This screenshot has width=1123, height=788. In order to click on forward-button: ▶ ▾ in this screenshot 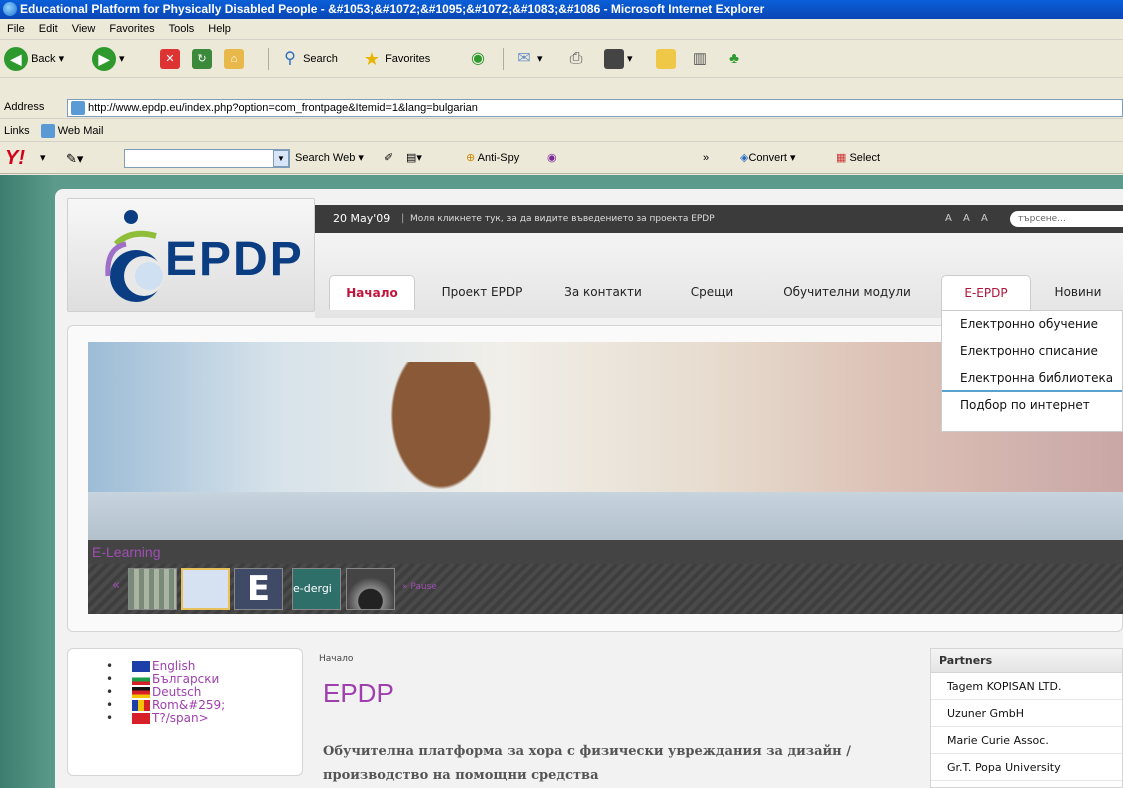, I will do `click(108, 59)`.